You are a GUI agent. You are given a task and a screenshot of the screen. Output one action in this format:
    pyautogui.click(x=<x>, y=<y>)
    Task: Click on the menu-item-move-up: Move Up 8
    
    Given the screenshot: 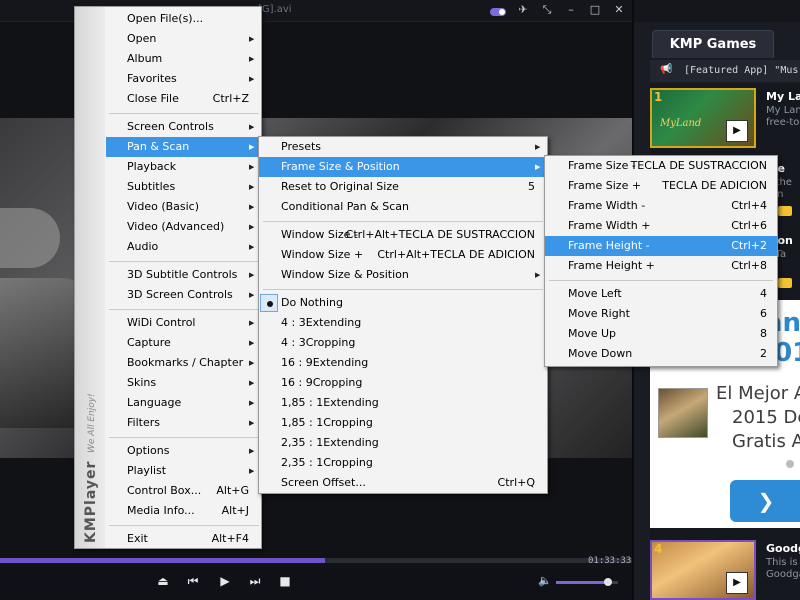 What is the action you would take?
    pyautogui.click(x=661, y=334)
    